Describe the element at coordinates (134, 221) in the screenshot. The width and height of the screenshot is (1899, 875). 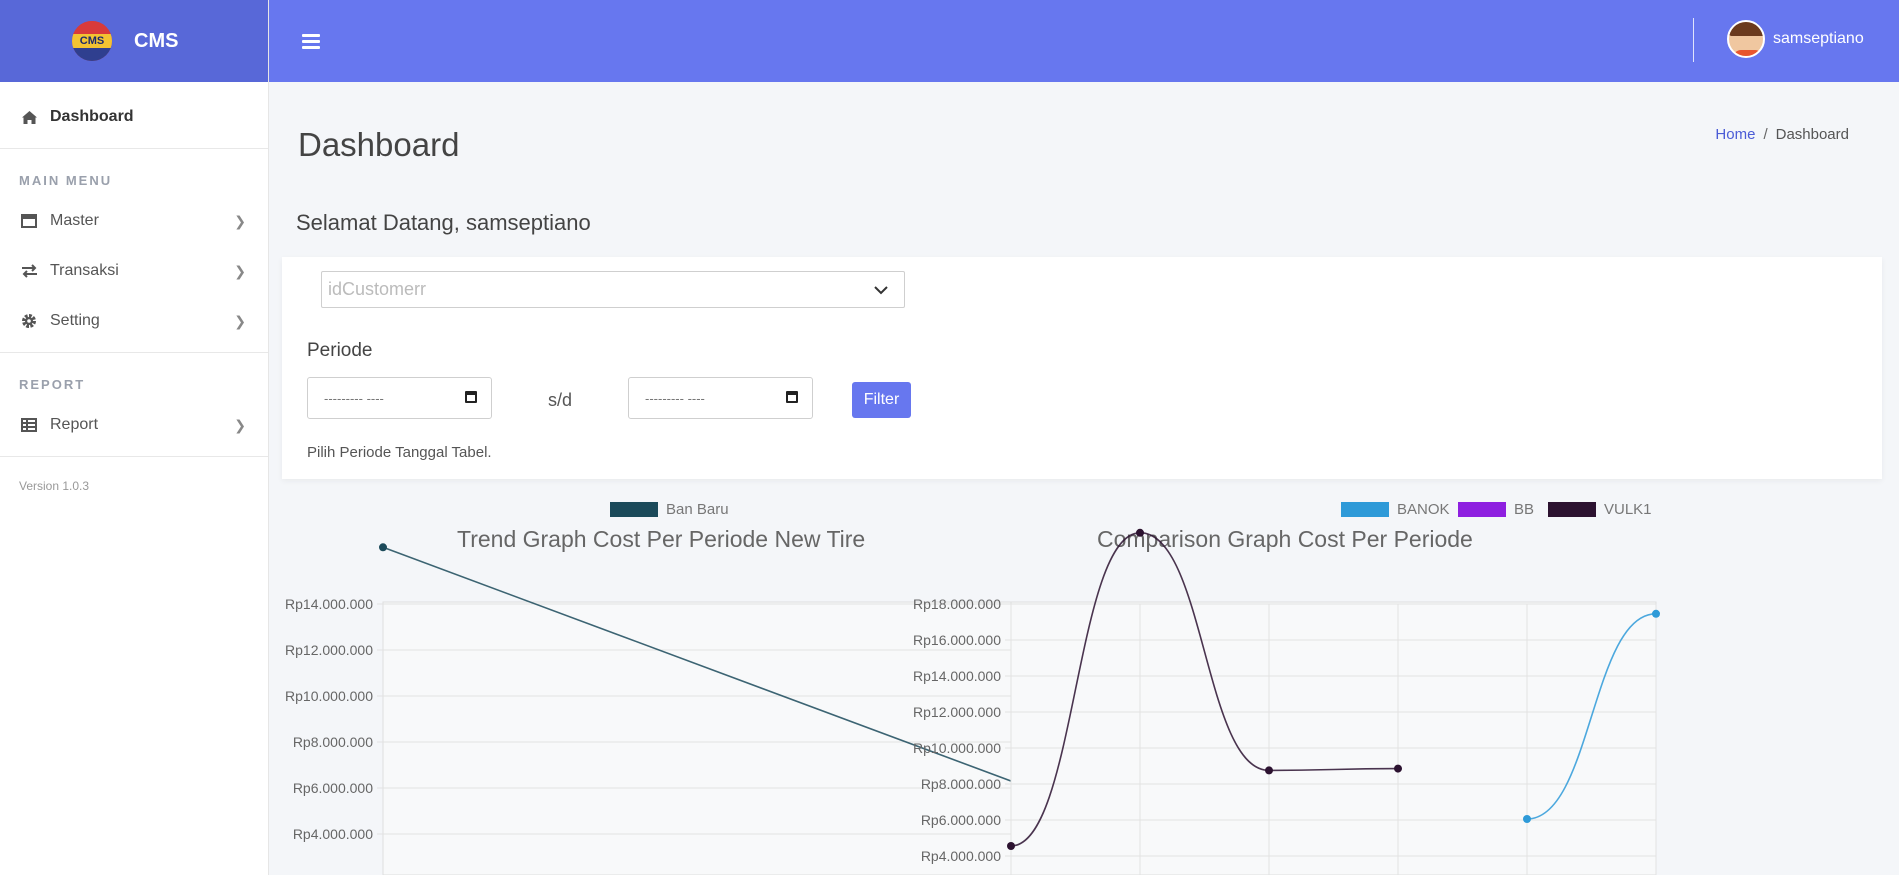
I see `sidebar-item-master: Master ❯` at that location.